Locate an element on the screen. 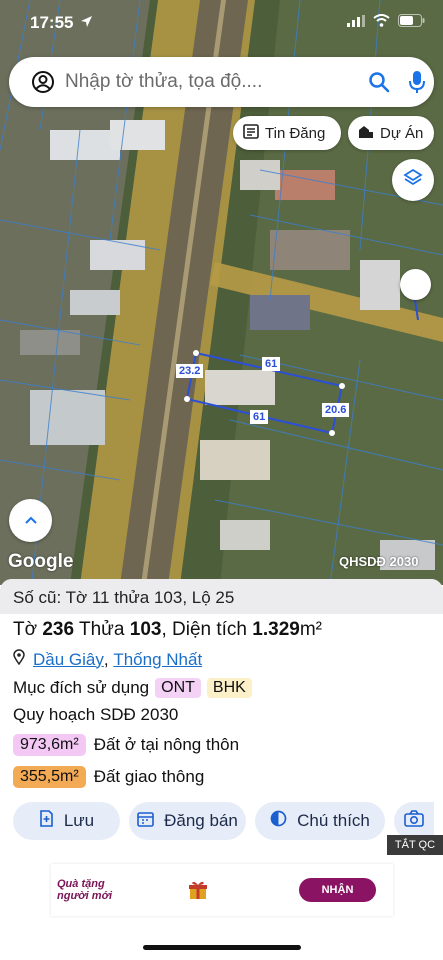 This screenshot has height=960, width=443. chevron-up-icon is located at coordinates (31, 521).